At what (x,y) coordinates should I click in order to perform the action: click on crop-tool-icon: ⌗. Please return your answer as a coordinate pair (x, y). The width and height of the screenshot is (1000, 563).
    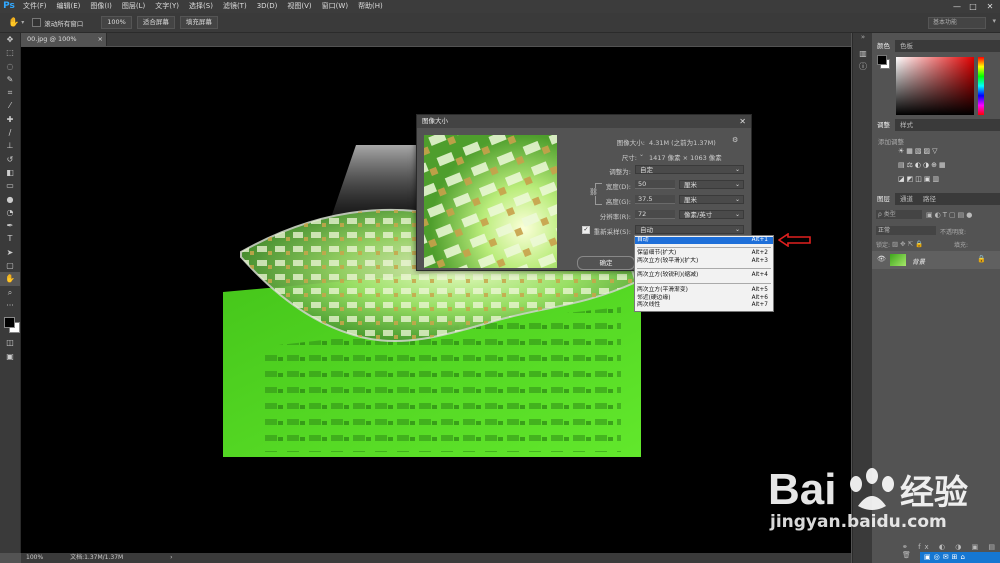
    Looking at the image, I should click on (10, 92).